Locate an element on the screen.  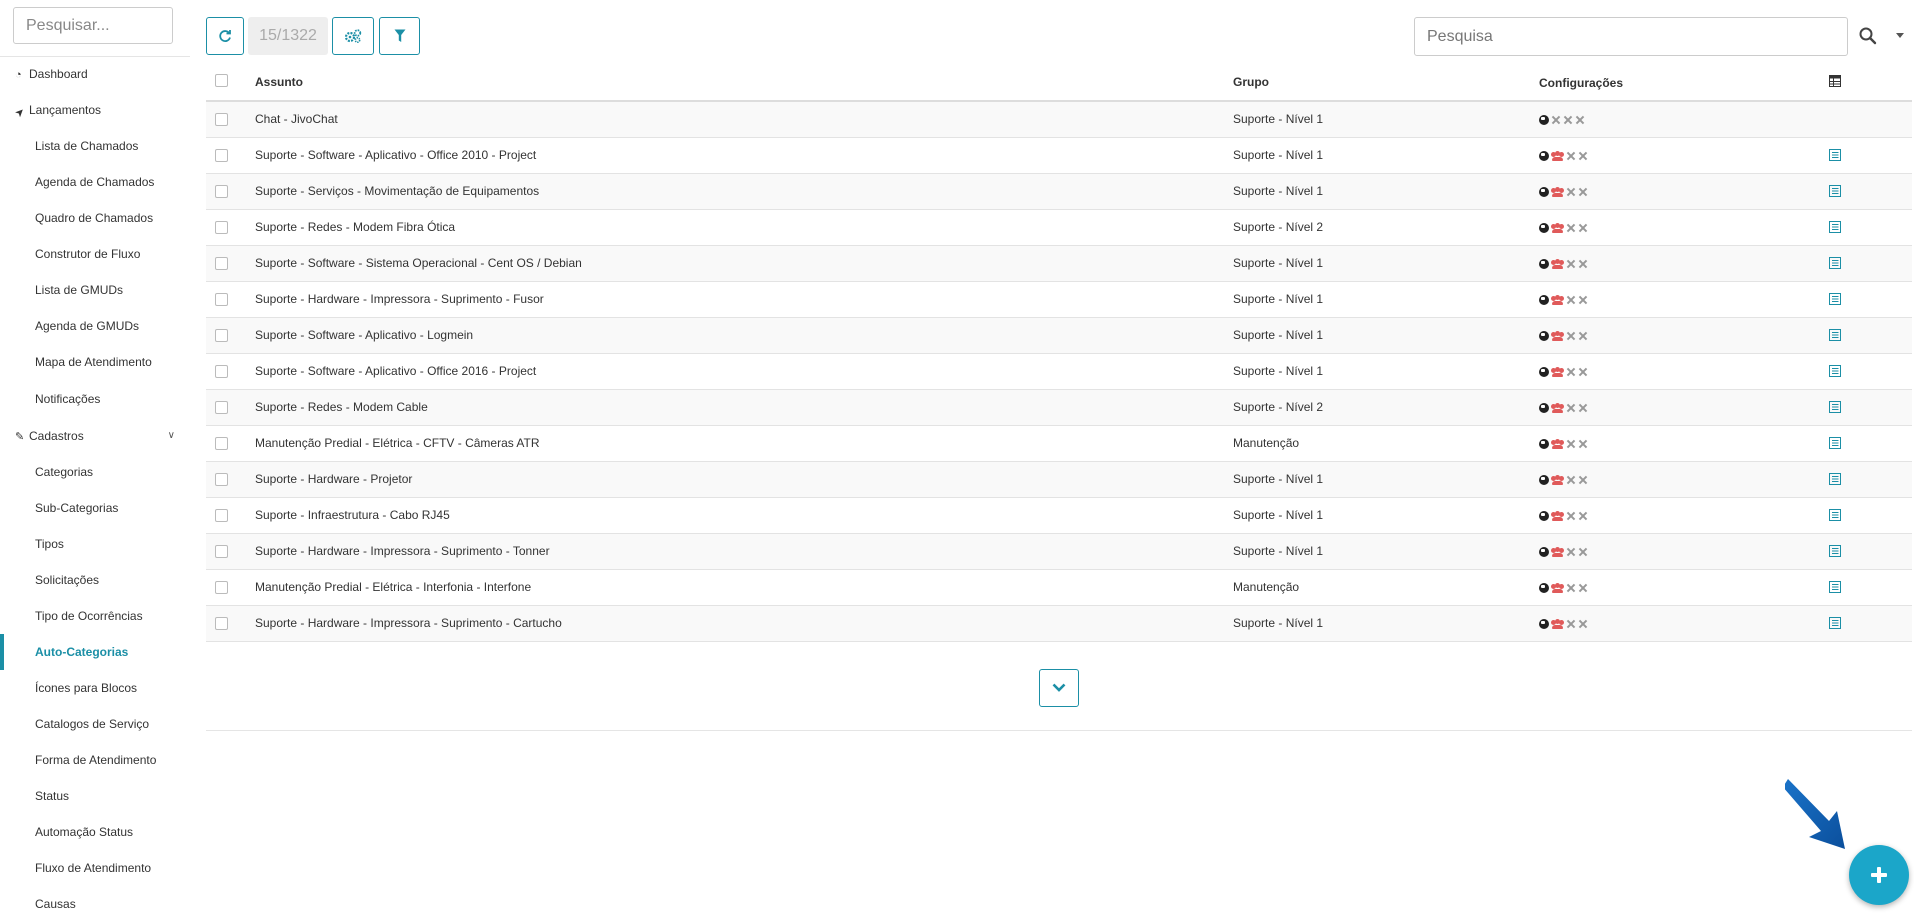
sidebar-item-cadastros: ✎ Cadastros ∨ is located at coordinates (95, 436).